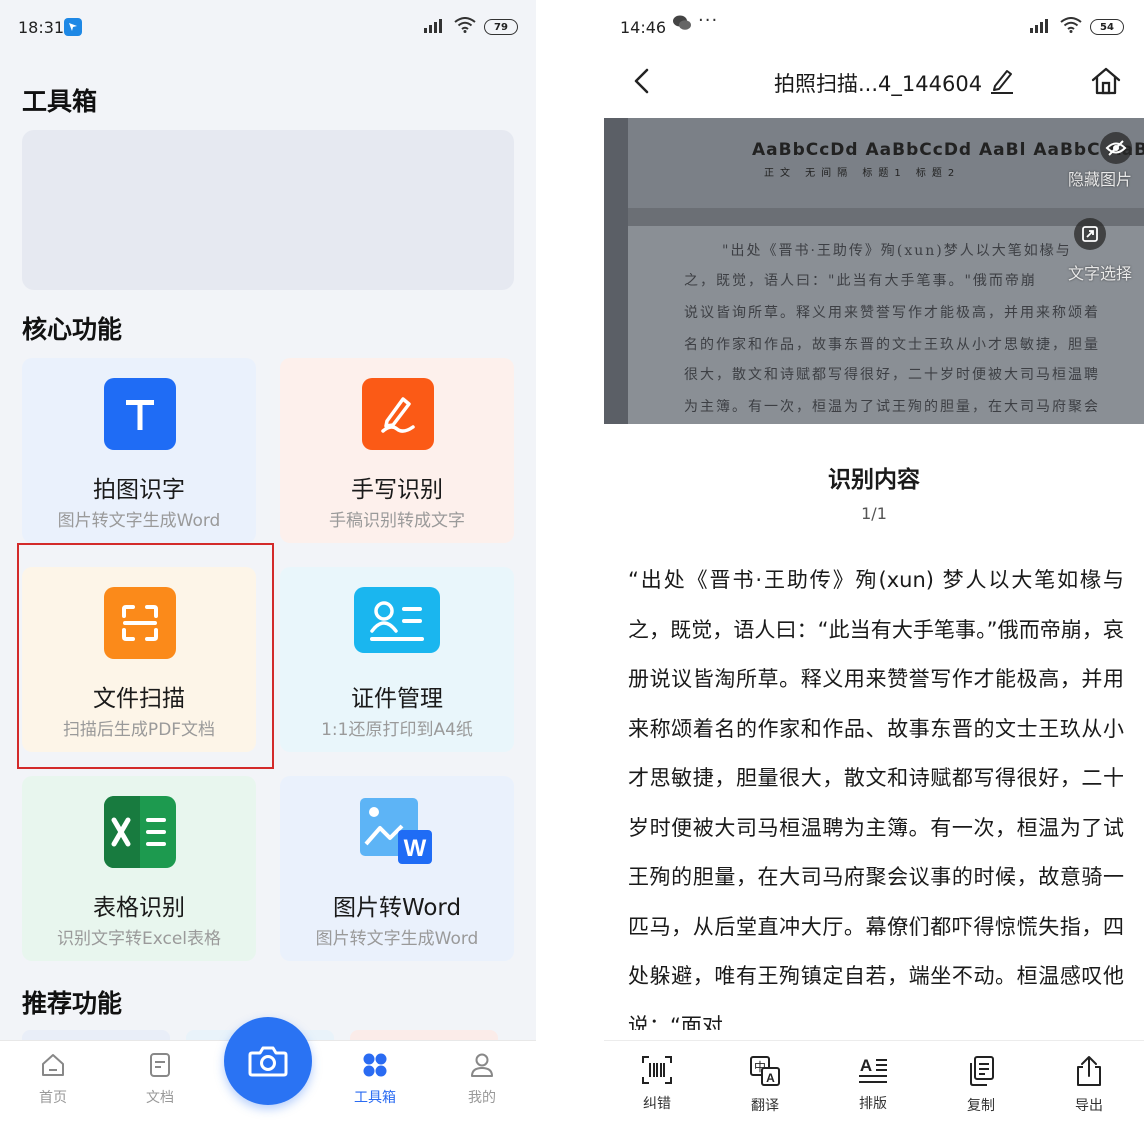  Describe the element at coordinates (892, 345) in the screenshot. I see `photo-text-line: 名的作家和作品，故事东晋的文士王玖从小才思敏捷，胆量` at that location.